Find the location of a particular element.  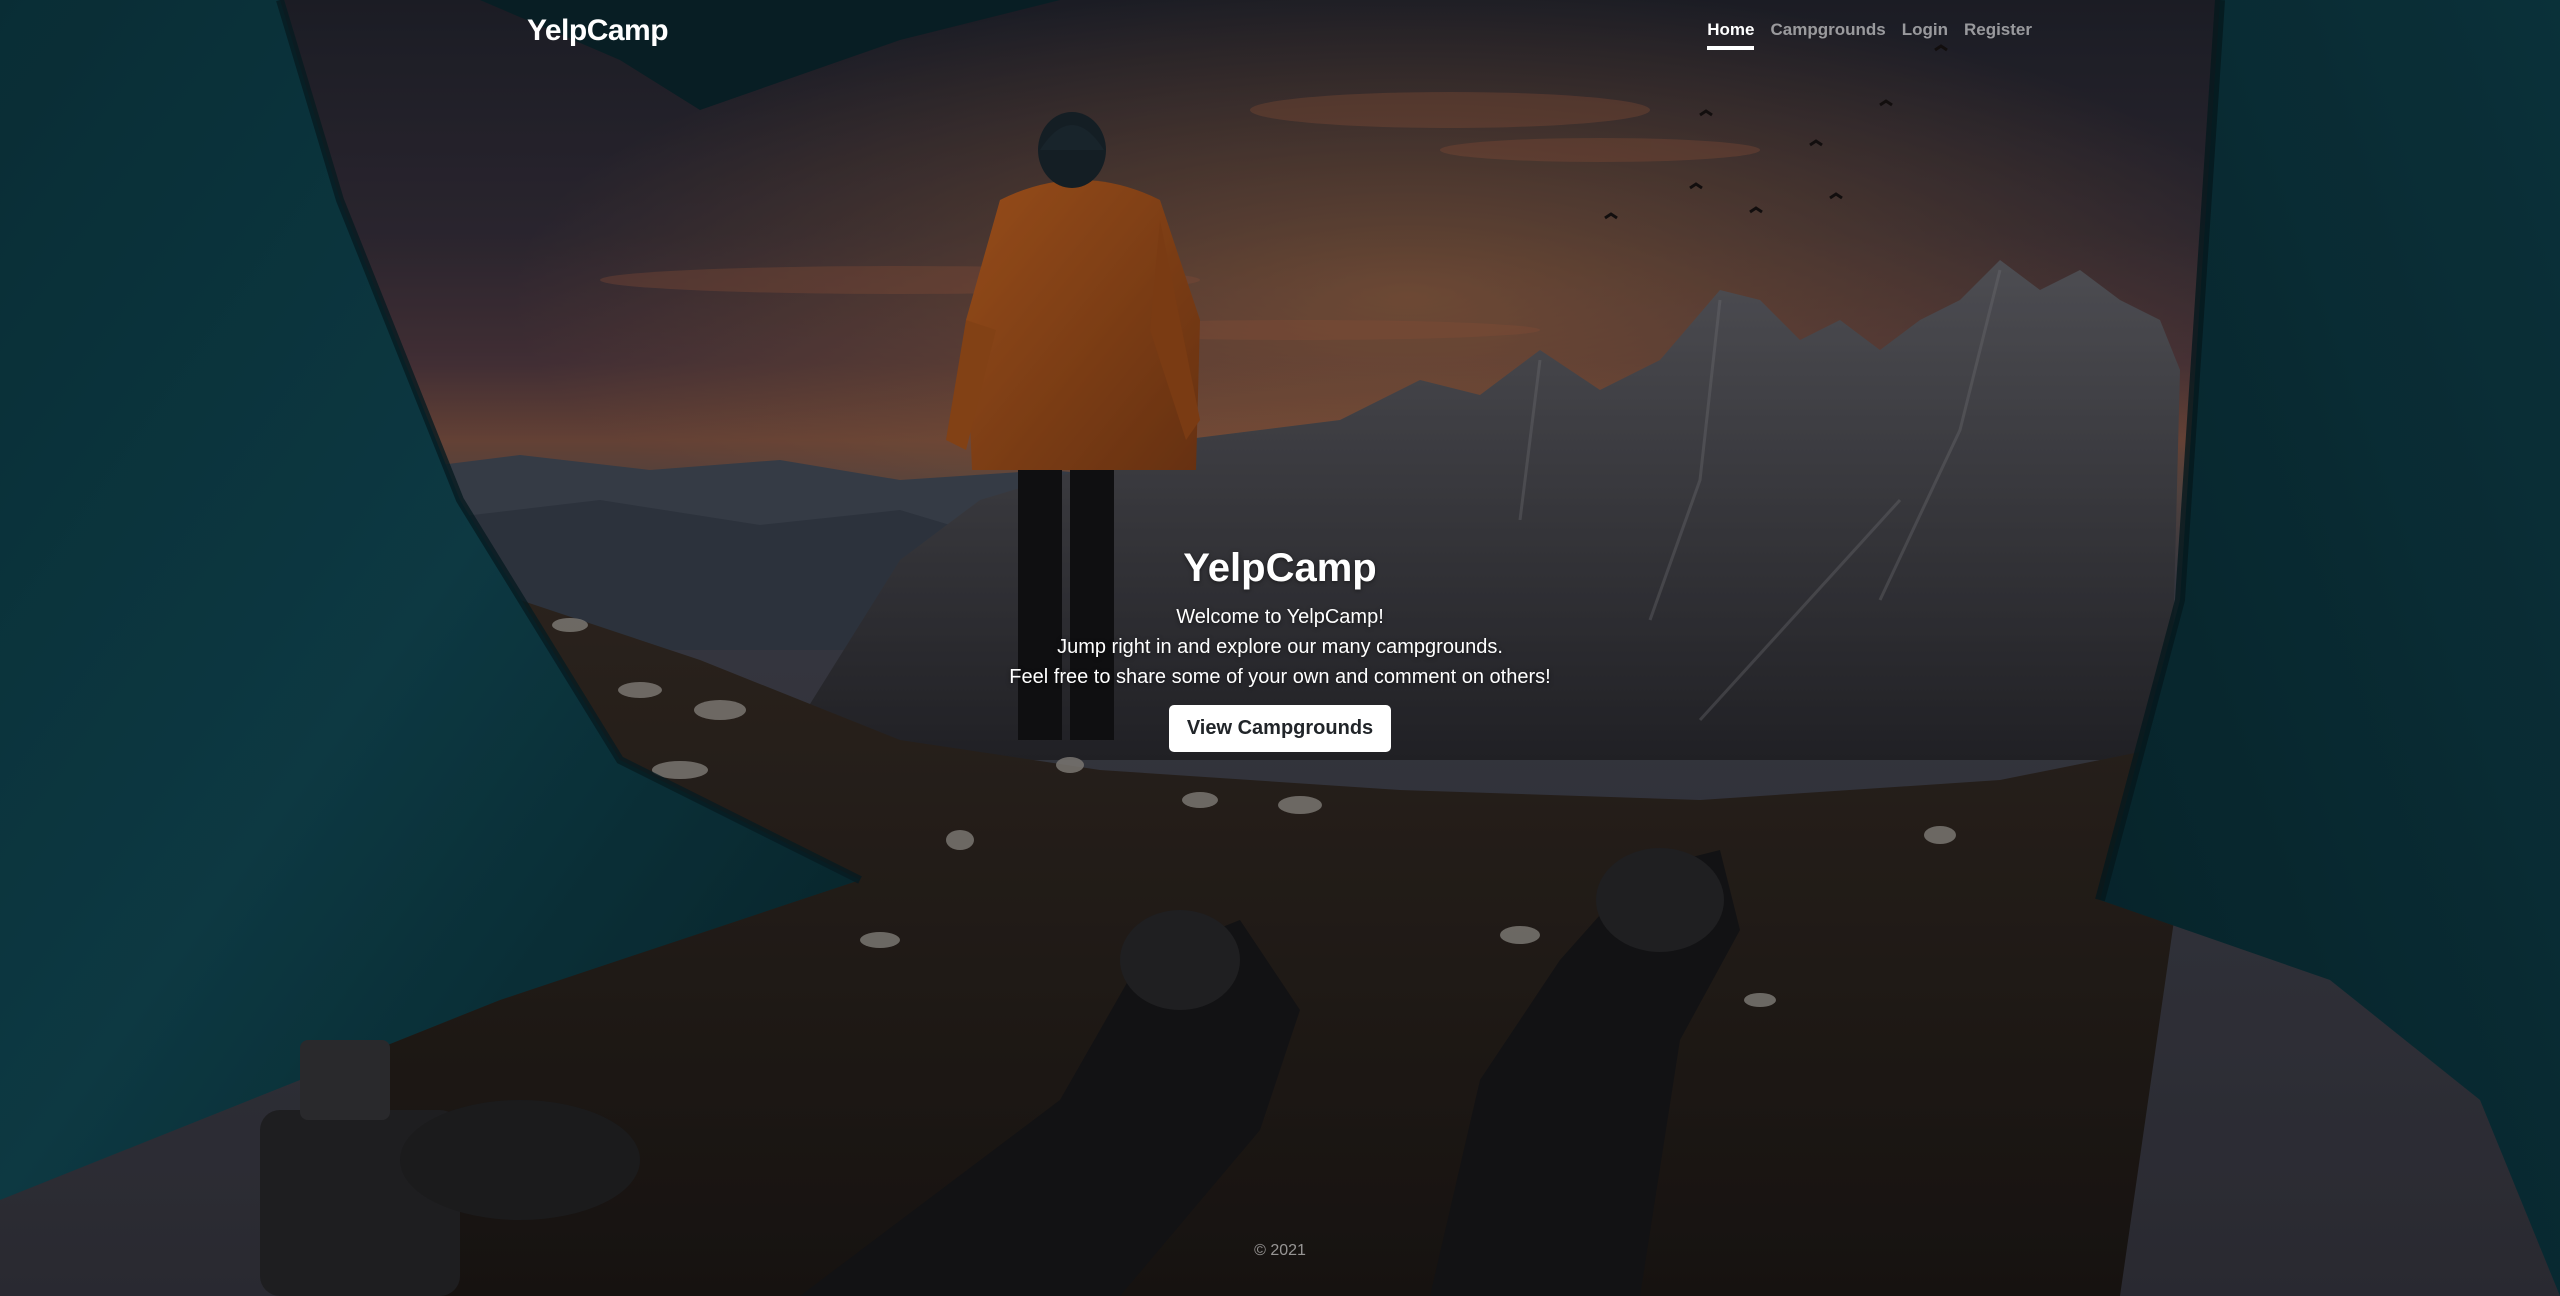

footer: © 2021 is located at coordinates (1280, 1251).